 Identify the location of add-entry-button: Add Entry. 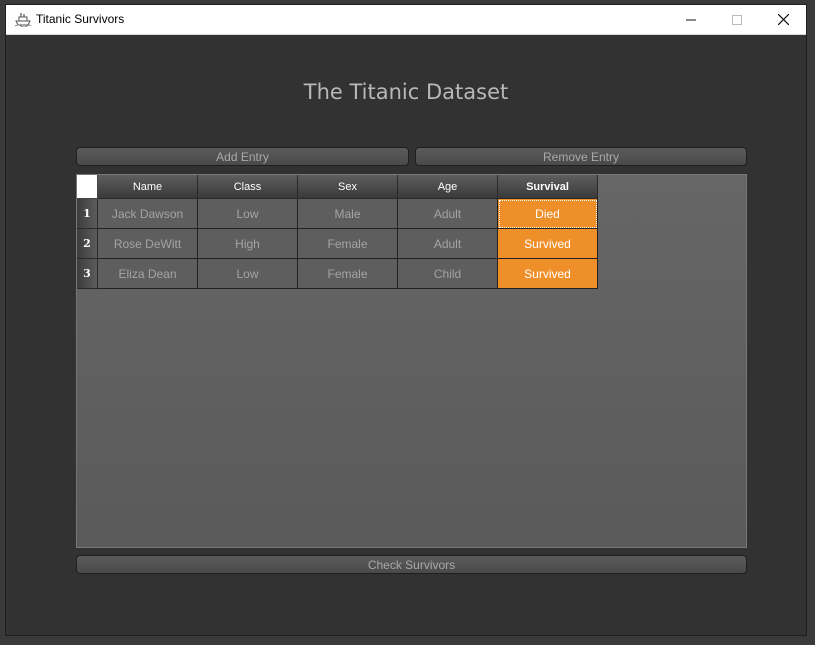
(242, 156).